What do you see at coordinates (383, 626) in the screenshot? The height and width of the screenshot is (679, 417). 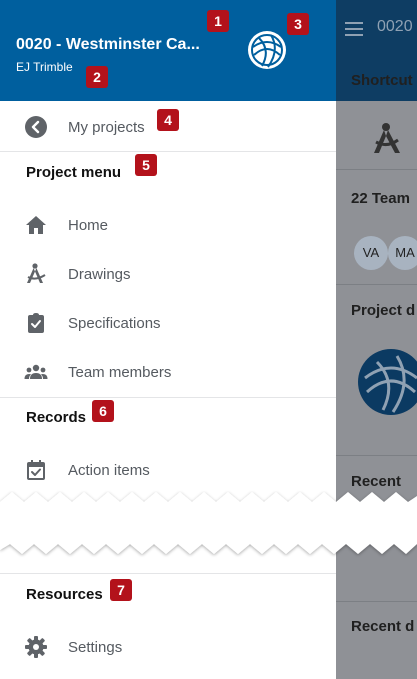 I see `background-recent-label-2: Recent d` at bounding box center [383, 626].